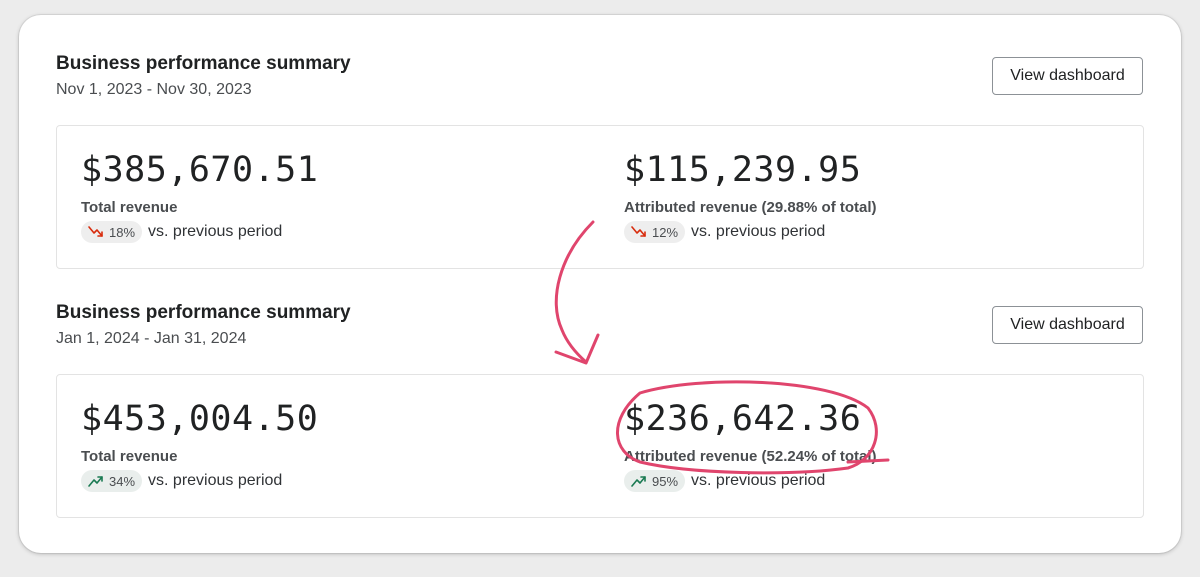 This screenshot has height=577, width=1200. What do you see at coordinates (122, 481) in the screenshot?
I see `change-percent: 34%` at bounding box center [122, 481].